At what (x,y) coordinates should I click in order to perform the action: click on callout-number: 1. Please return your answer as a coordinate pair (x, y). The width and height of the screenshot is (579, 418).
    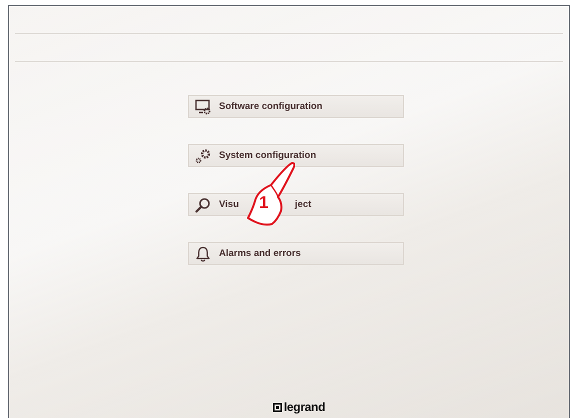
    Looking at the image, I should click on (263, 203).